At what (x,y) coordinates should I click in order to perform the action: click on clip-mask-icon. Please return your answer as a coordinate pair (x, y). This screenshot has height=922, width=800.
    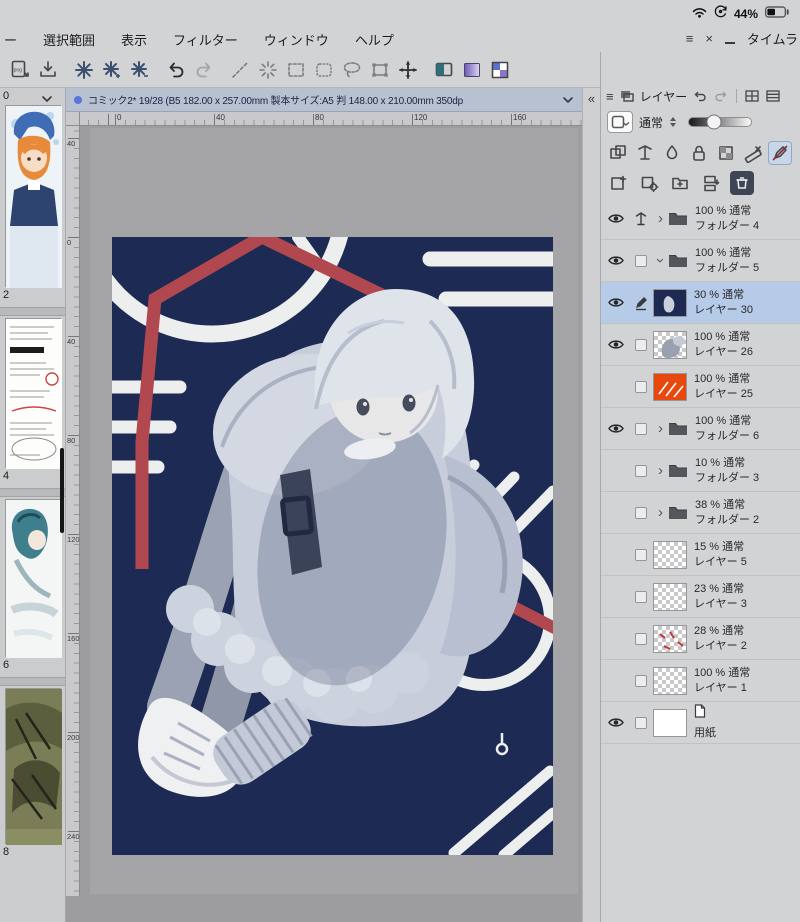
    Looking at the image, I should click on (618, 153).